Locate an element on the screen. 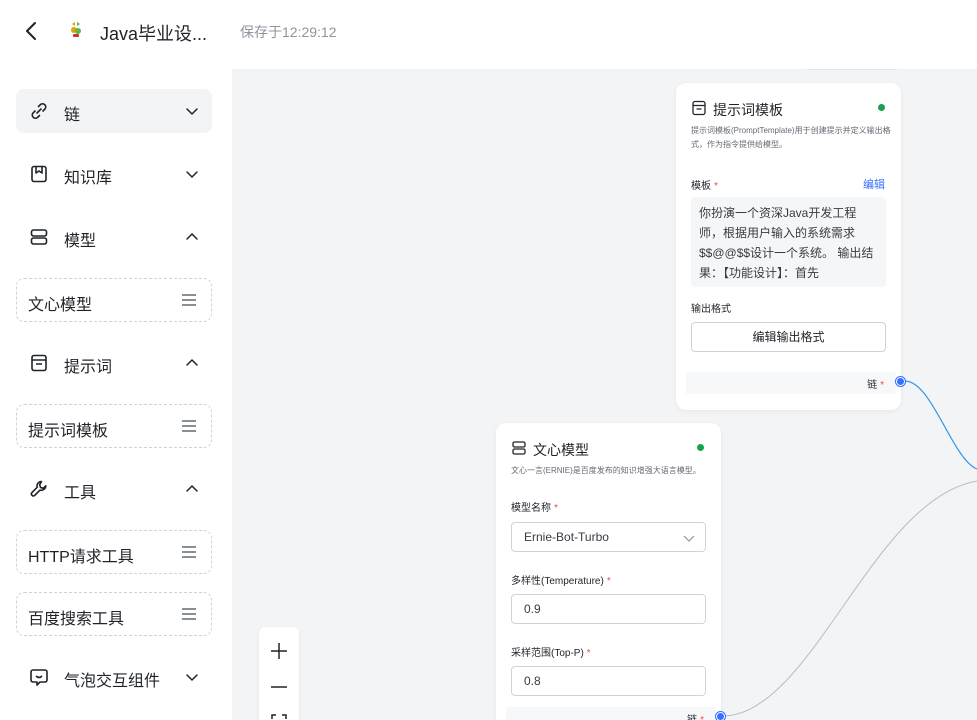  sidebar-item-label: 百度搜索工具 is located at coordinates (76, 619).